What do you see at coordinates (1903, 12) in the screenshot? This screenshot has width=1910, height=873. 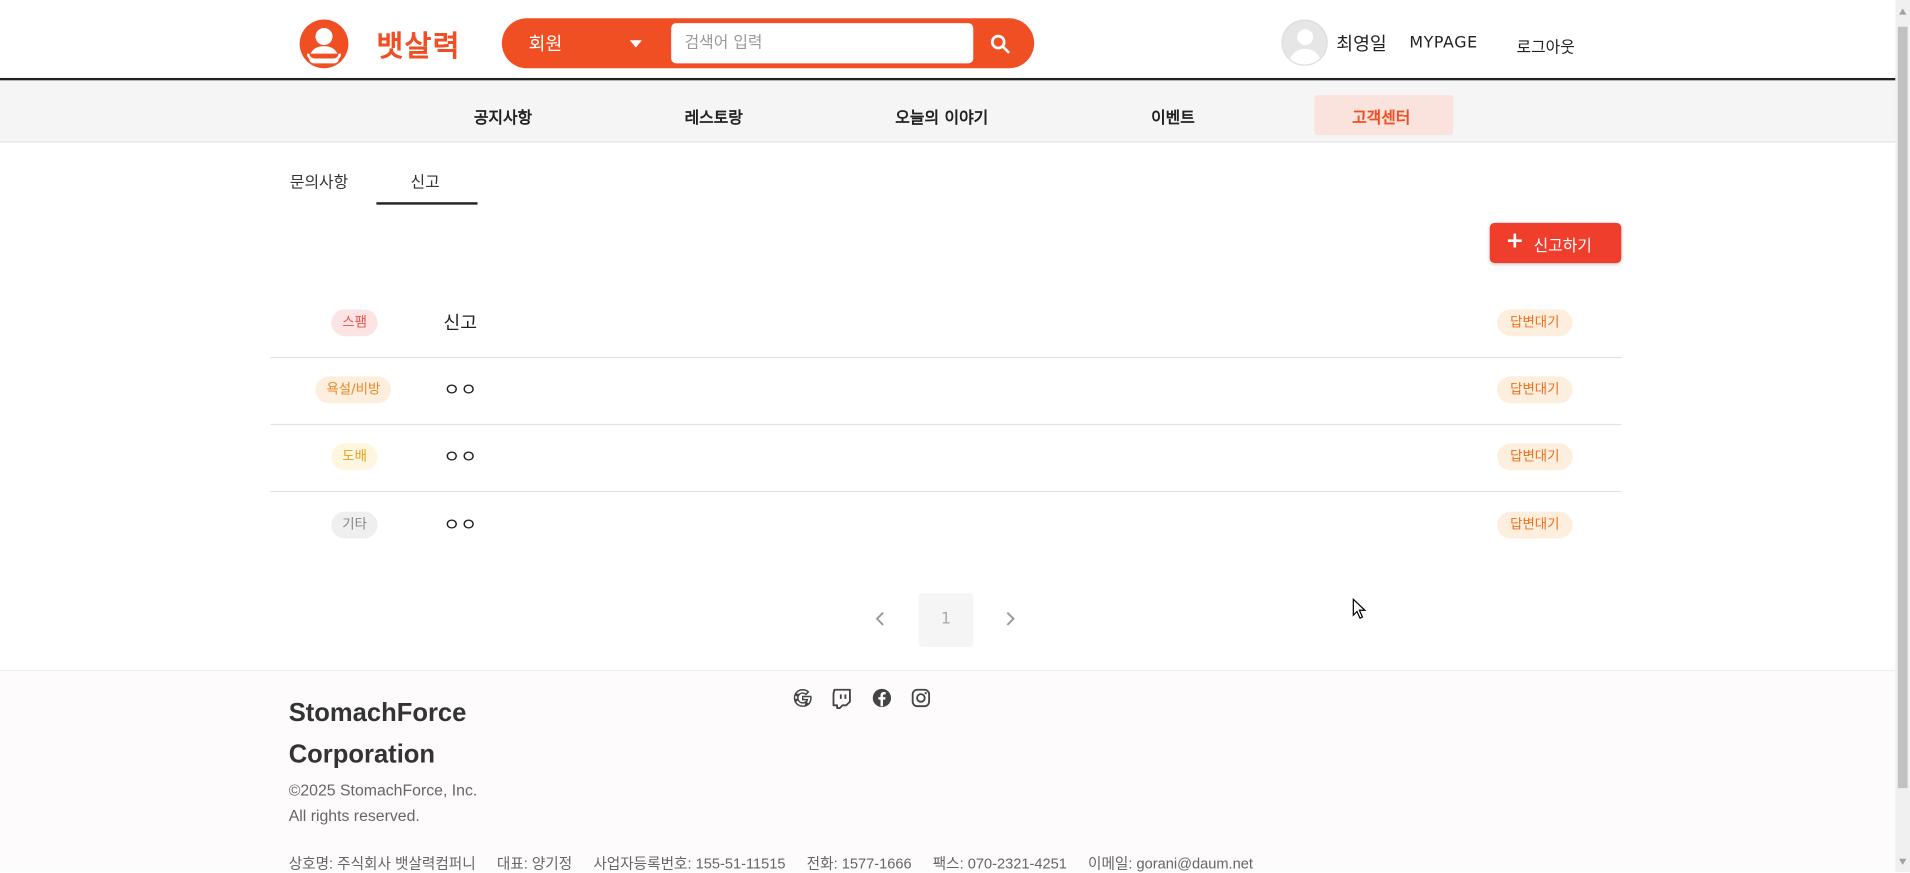 I see `scroll-up-arrow-icon` at bounding box center [1903, 12].